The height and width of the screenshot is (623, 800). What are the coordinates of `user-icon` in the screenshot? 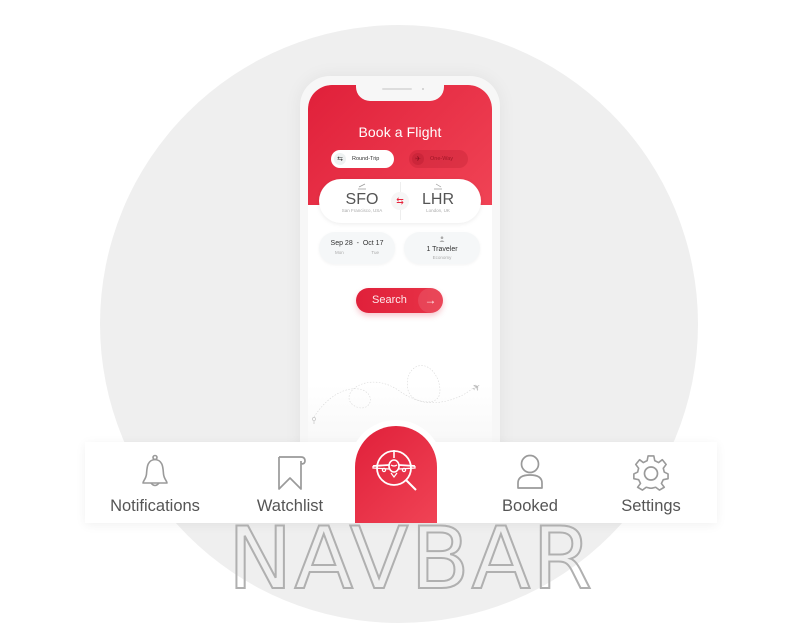 It's located at (530, 471).